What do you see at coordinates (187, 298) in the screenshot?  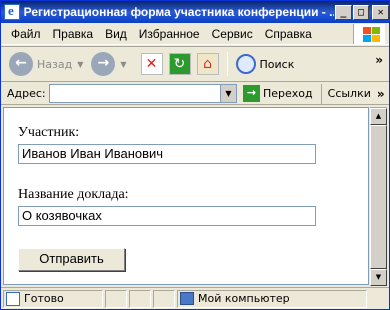 I see `my-computer-icon` at bounding box center [187, 298].